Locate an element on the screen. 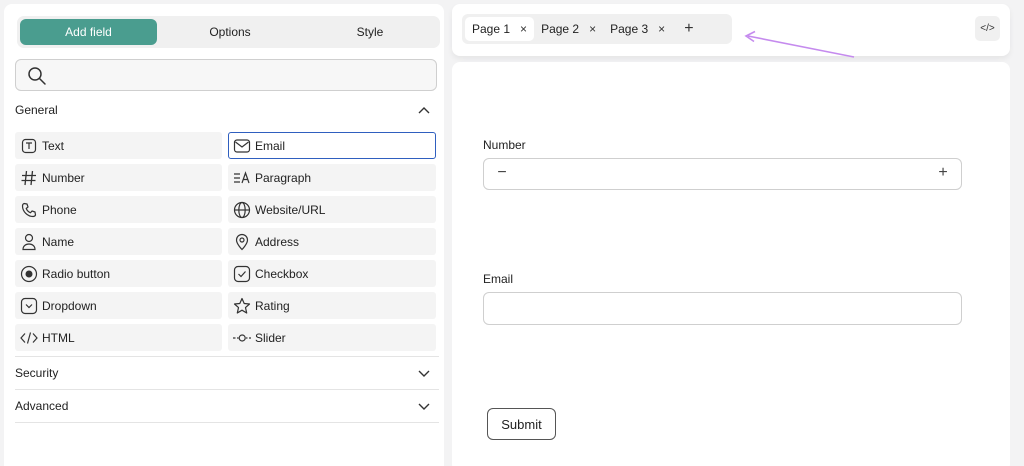 Image resolution: width=1024 pixels, height=466 pixels. tab-style: Style is located at coordinates (370, 32).